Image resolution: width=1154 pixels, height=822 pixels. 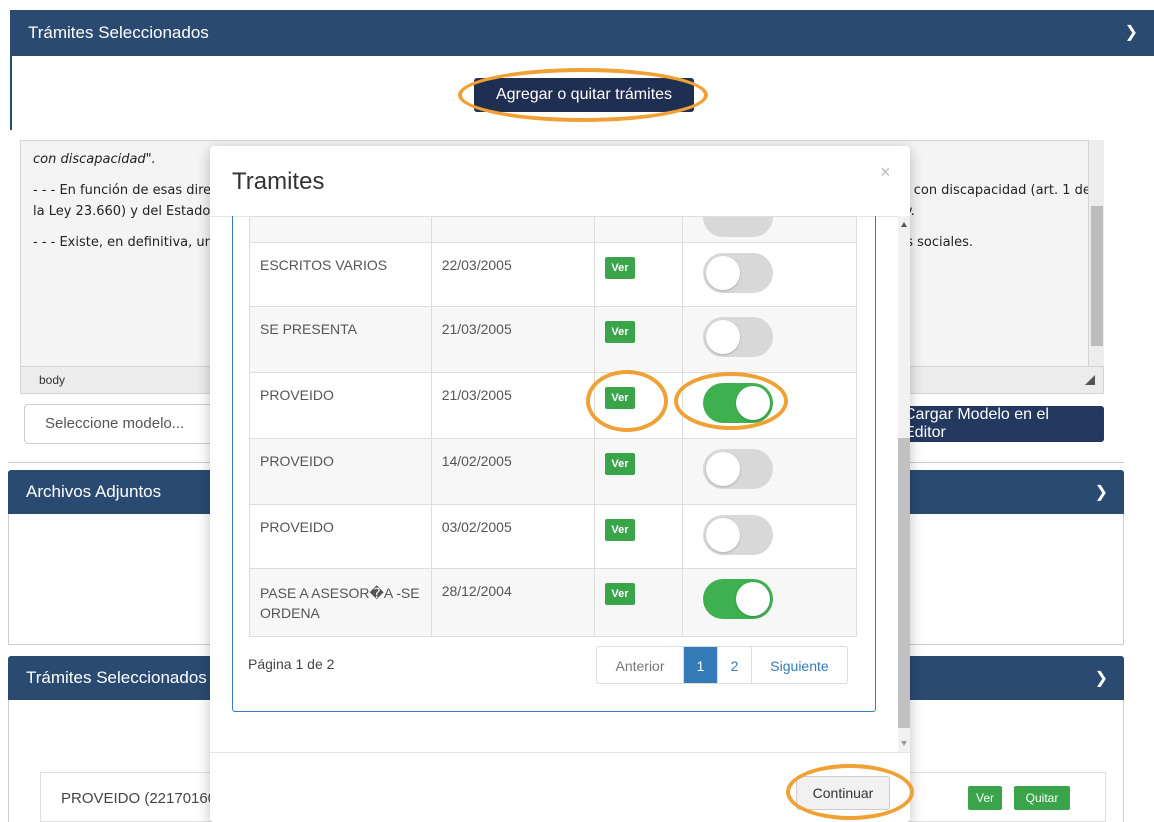 What do you see at coordinates (553, 229) in the screenshot?
I see `table-row` at bounding box center [553, 229].